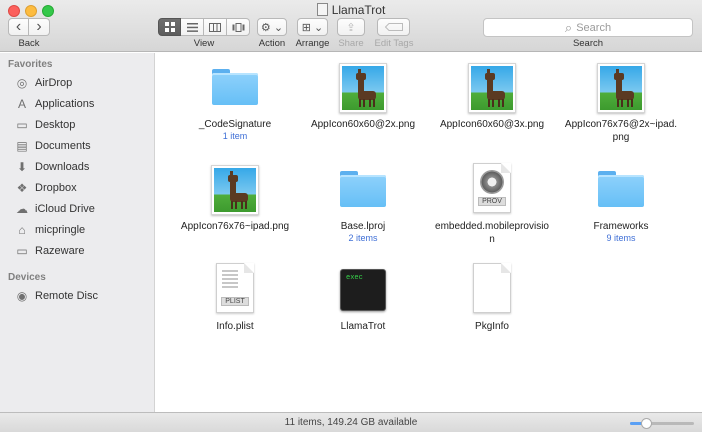  I want to click on sidebar-item-label: Downloads, so click(62, 167).